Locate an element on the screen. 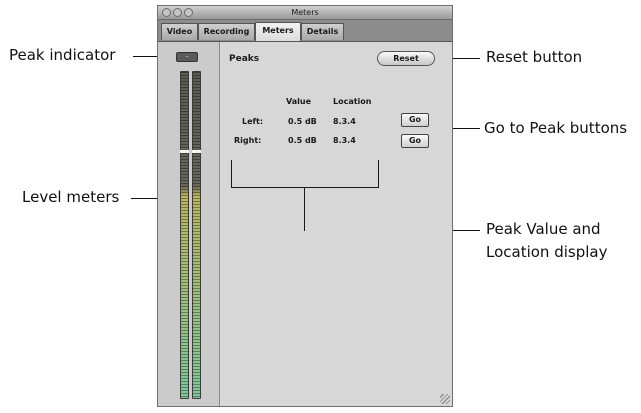 The image size is (641, 413). window-title: Meters is located at coordinates (305, 12).